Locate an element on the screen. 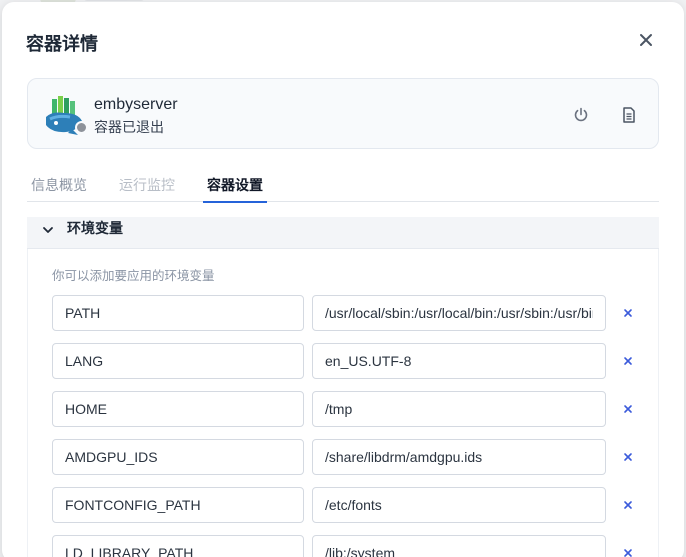 The width and height of the screenshot is (686, 557). document-icon is located at coordinates (629, 115).